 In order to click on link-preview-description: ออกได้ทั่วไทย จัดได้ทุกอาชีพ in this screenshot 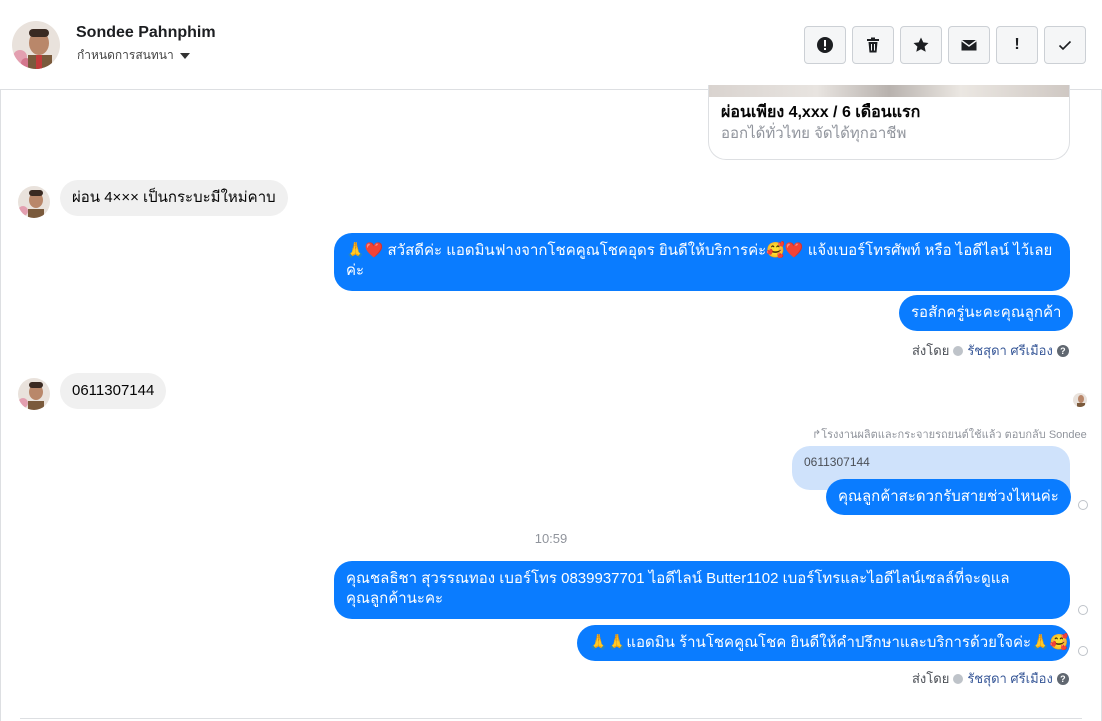, I will do `click(814, 133)`.